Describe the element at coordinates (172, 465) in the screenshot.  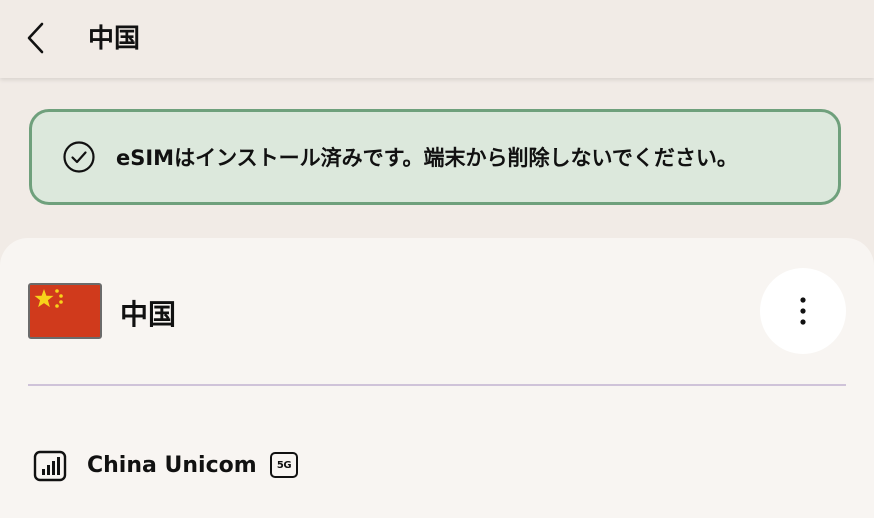
I see `carrier-name: China Unicom` at that location.